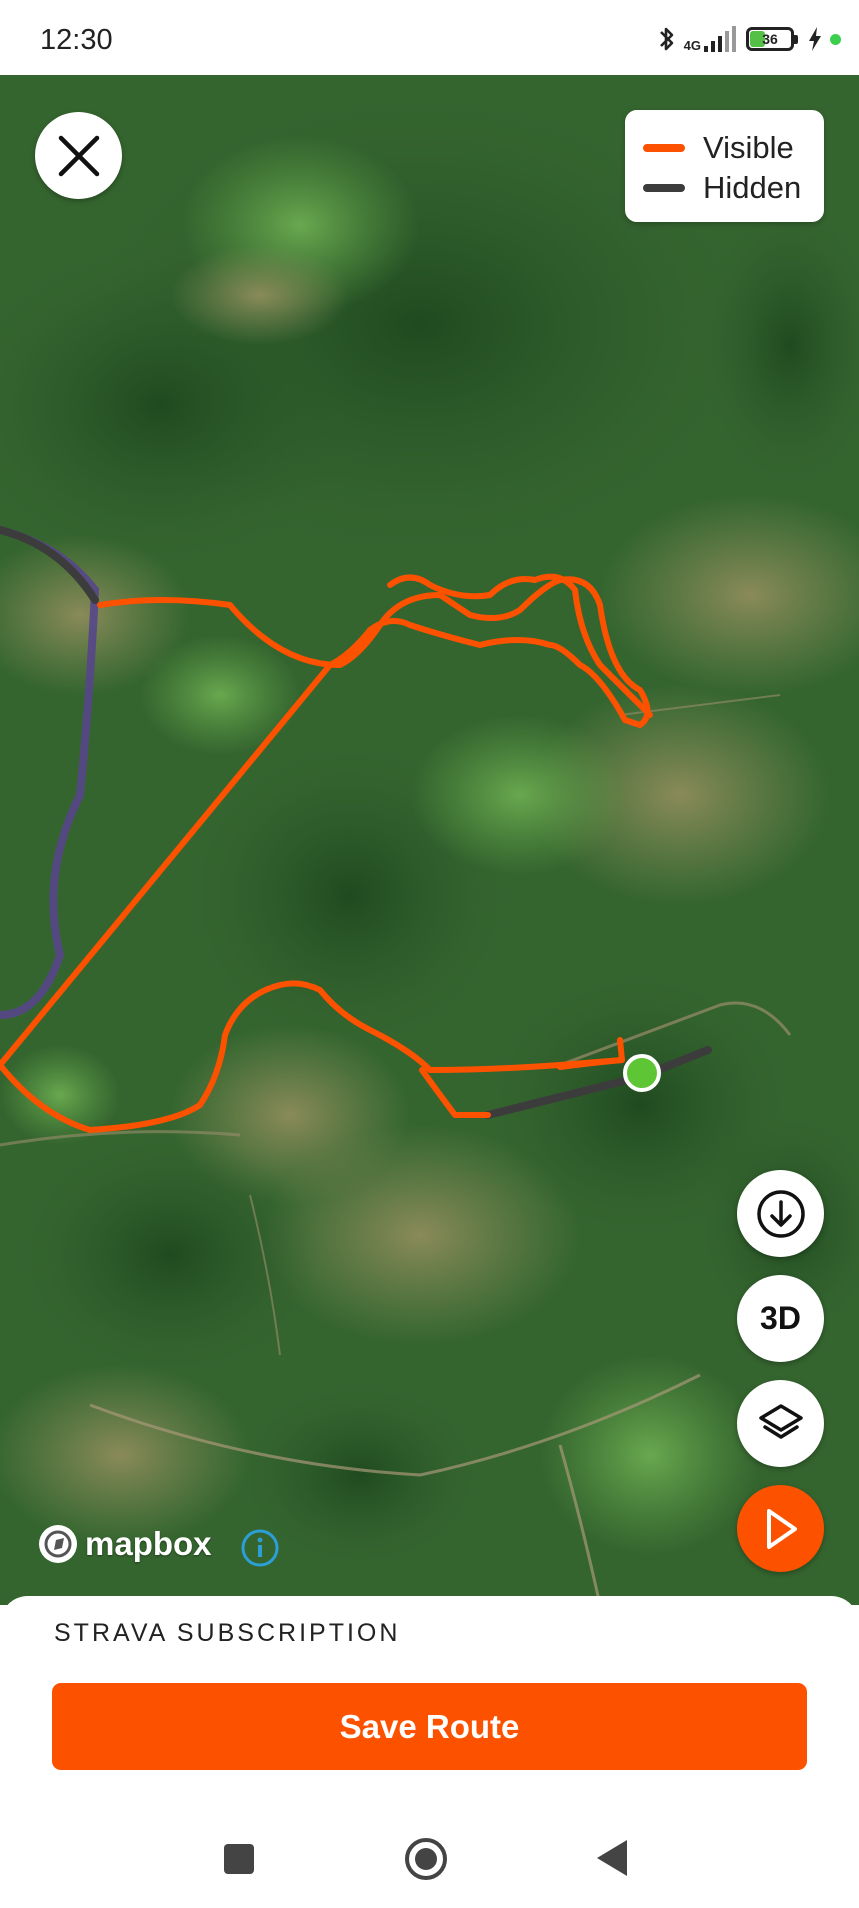 The height and width of the screenshot is (1908, 859). I want to click on status-icons: 4G 36, so click(749, 39).